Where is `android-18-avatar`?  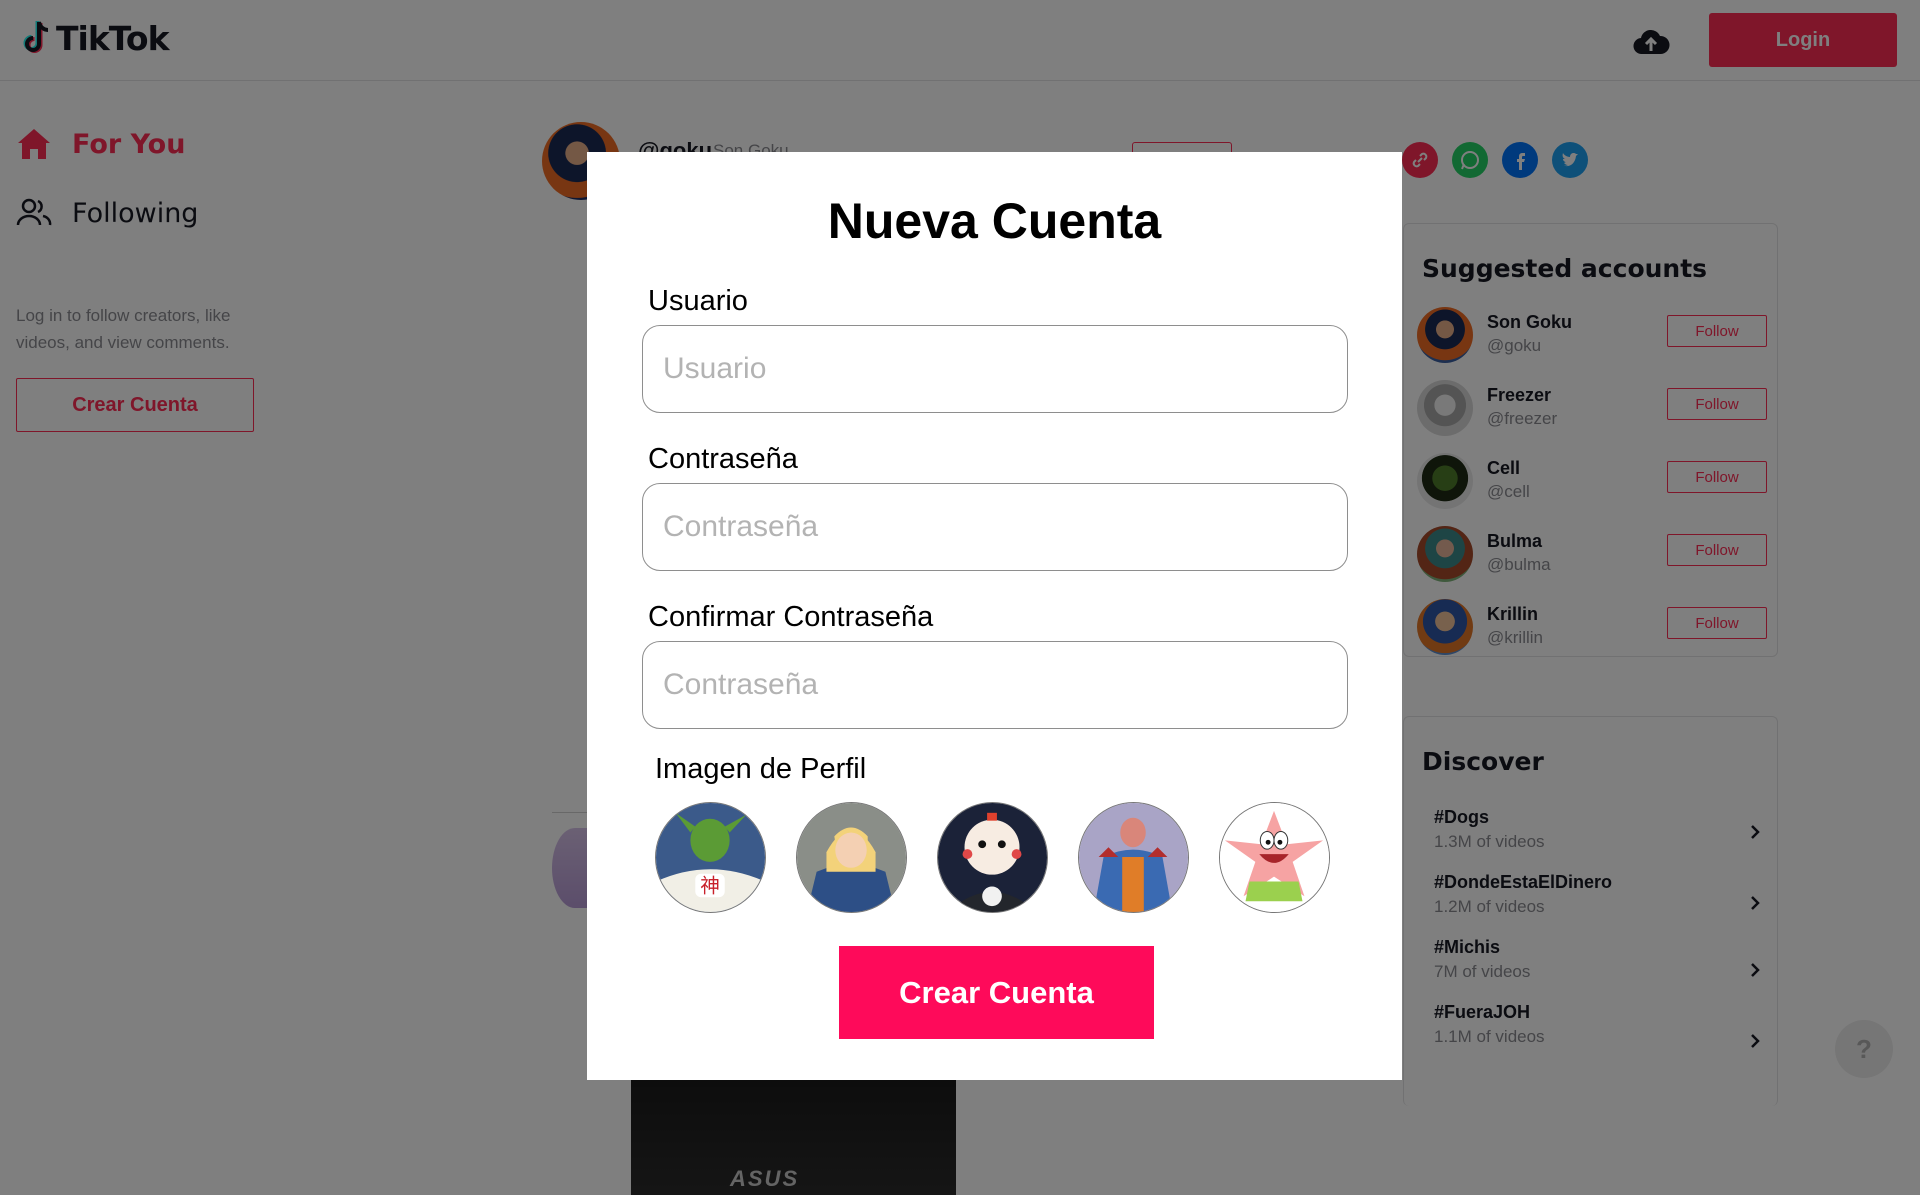 android-18-avatar is located at coordinates (851, 857).